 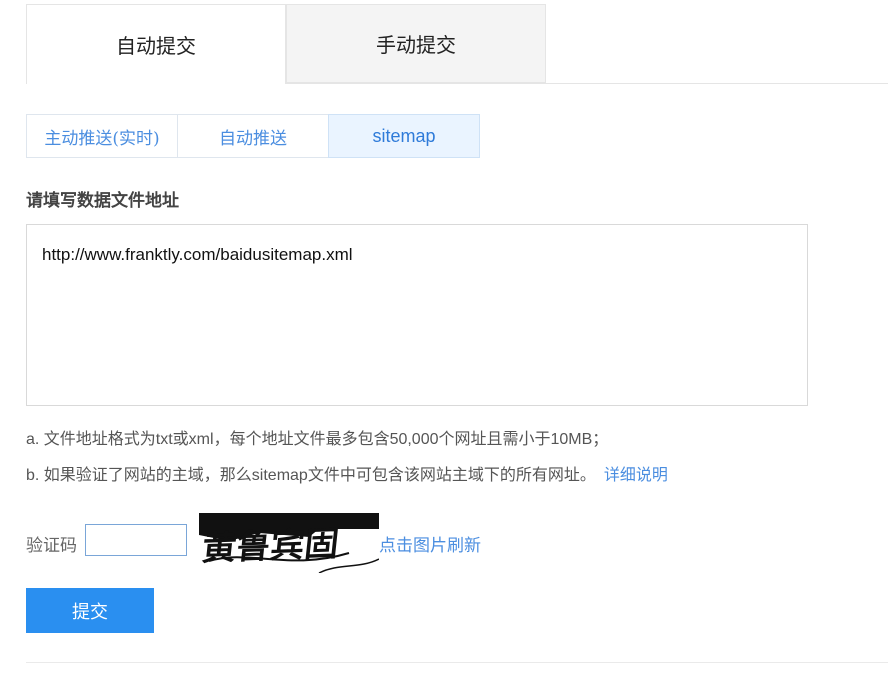 What do you see at coordinates (102, 136) in the screenshot?
I see `tab-active-push: 主动推送(实时)` at bounding box center [102, 136].